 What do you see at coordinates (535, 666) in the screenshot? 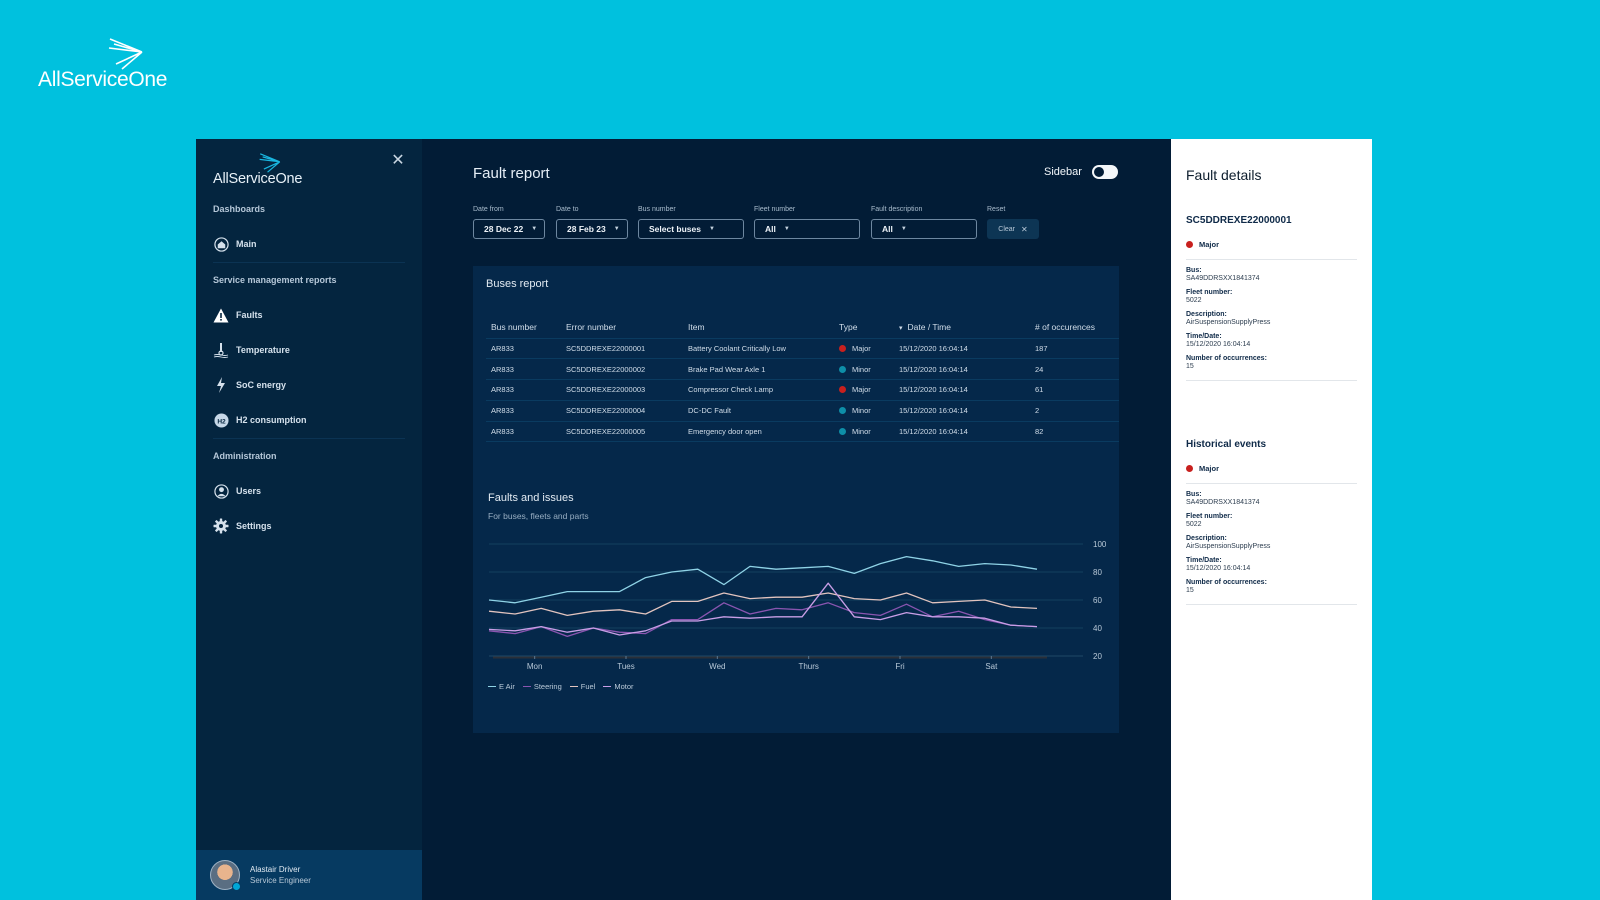
I see `x-tick-label: Mon` at bounding box center [535, 666].